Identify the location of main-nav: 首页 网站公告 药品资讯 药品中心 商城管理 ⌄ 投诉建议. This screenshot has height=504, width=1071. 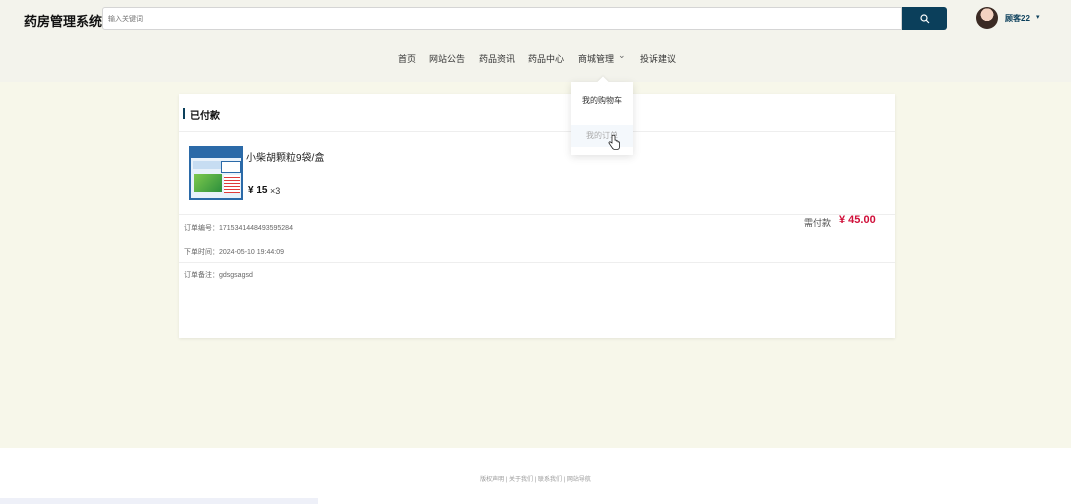
(535, 58).